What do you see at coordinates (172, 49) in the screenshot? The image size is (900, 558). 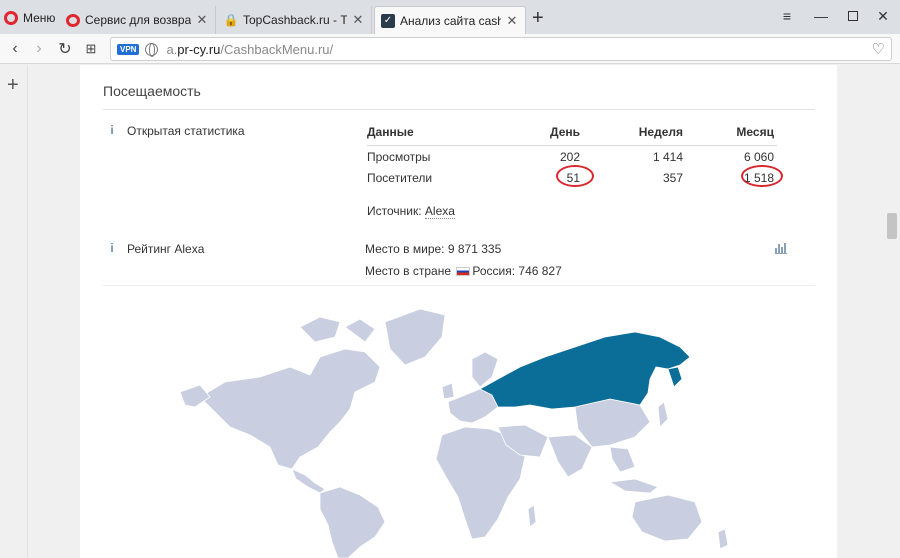 I see `url-prefix: a.` at bounding box center [172, 49].